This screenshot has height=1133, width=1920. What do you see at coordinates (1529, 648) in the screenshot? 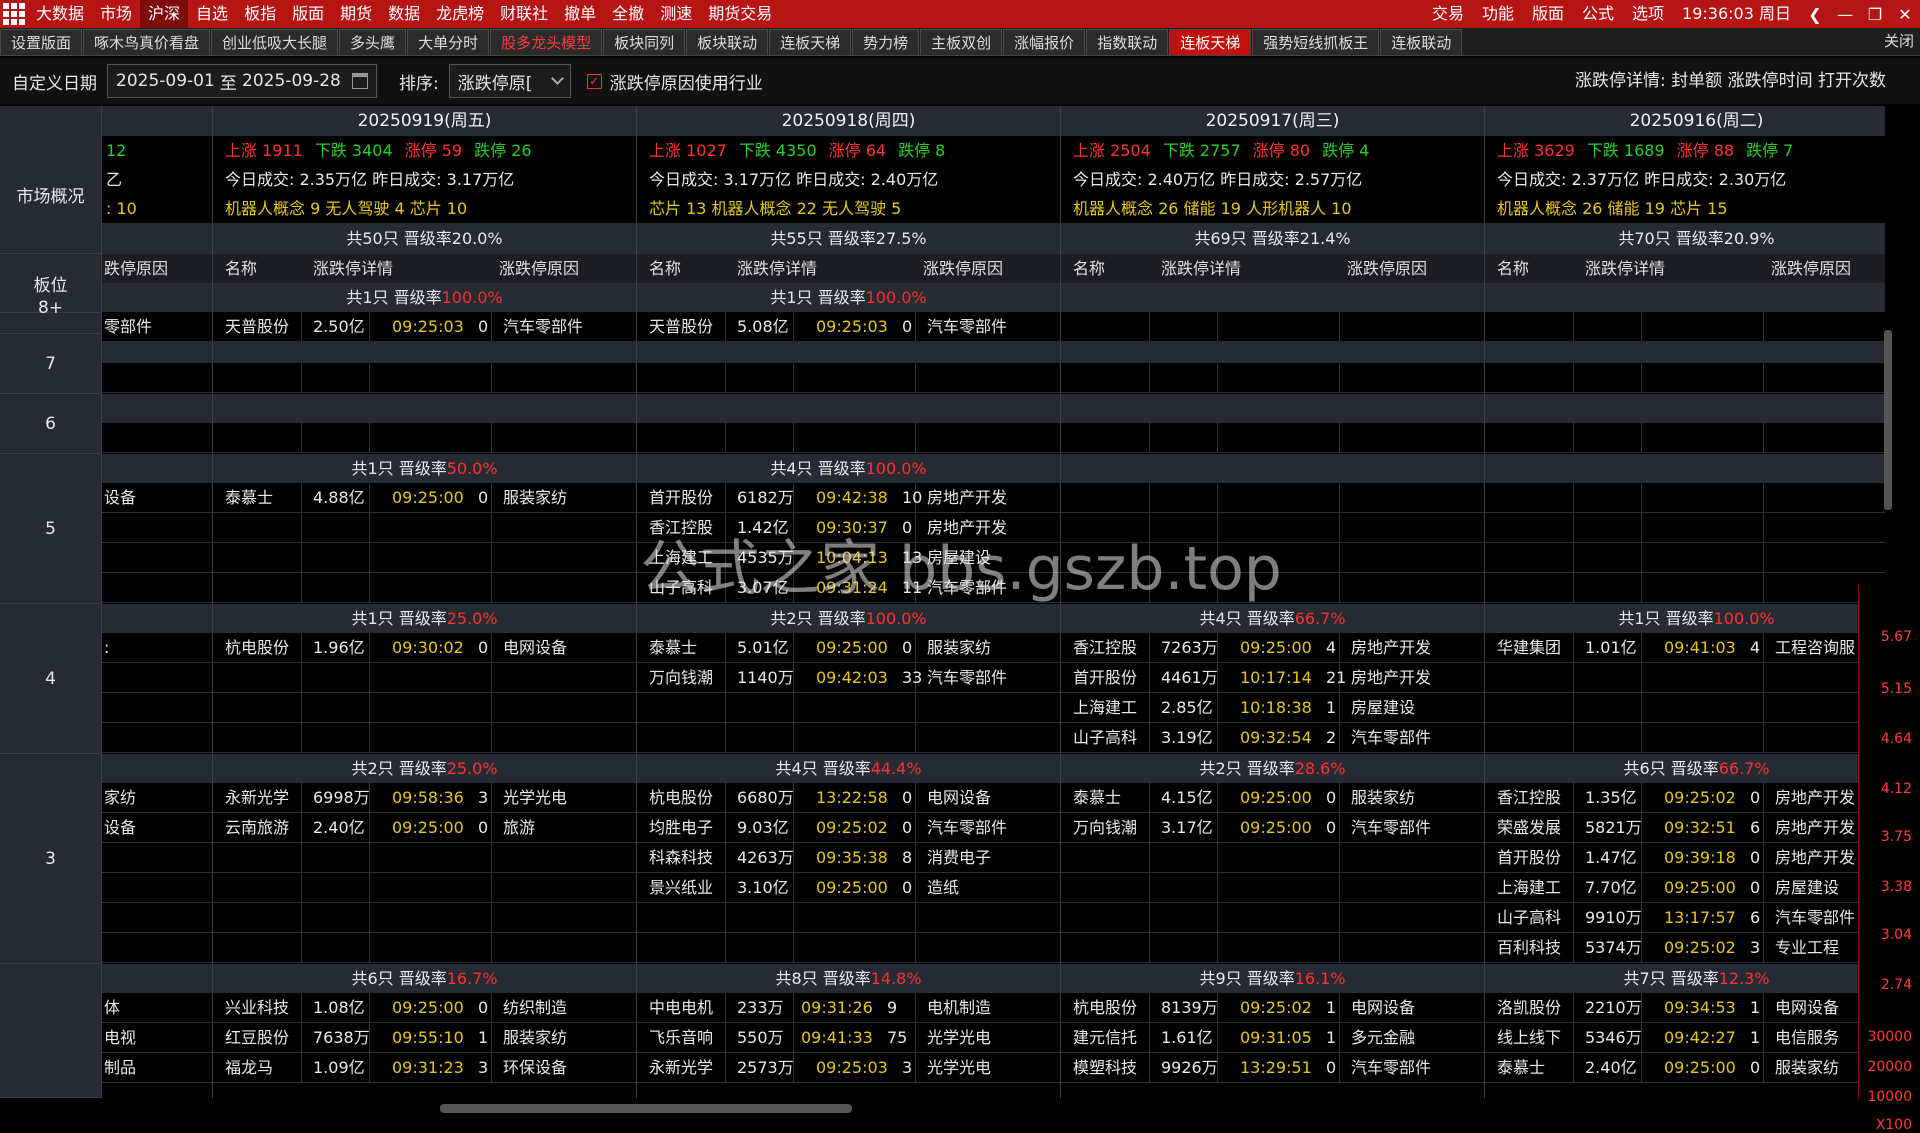
I see `stock-name: 华建集团` at bounding box center [1529, 648].